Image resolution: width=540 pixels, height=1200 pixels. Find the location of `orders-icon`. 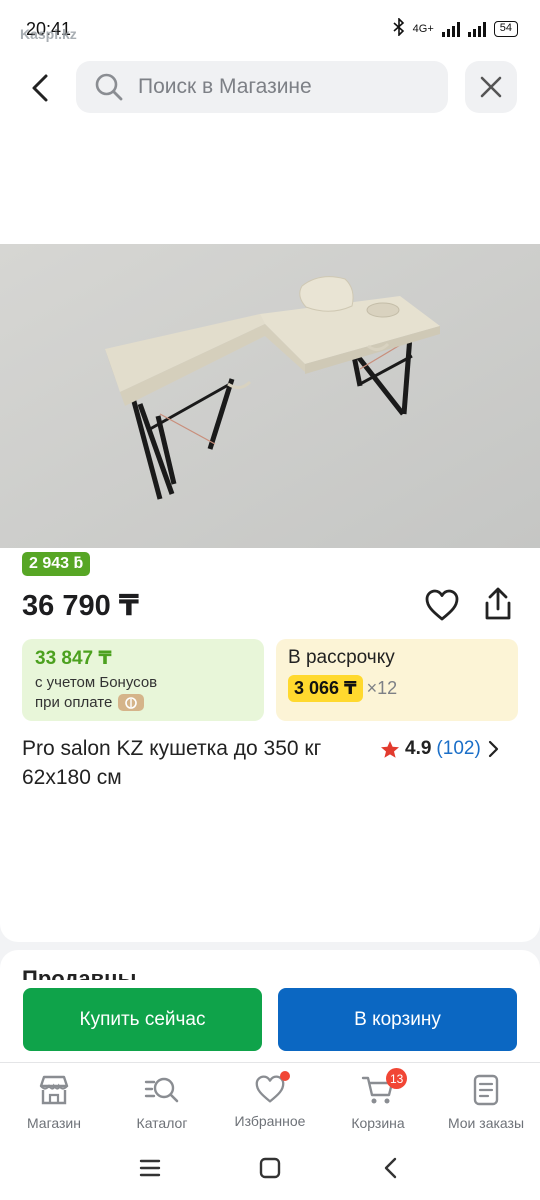

orders-icon is located at coordinates (486, 1090).